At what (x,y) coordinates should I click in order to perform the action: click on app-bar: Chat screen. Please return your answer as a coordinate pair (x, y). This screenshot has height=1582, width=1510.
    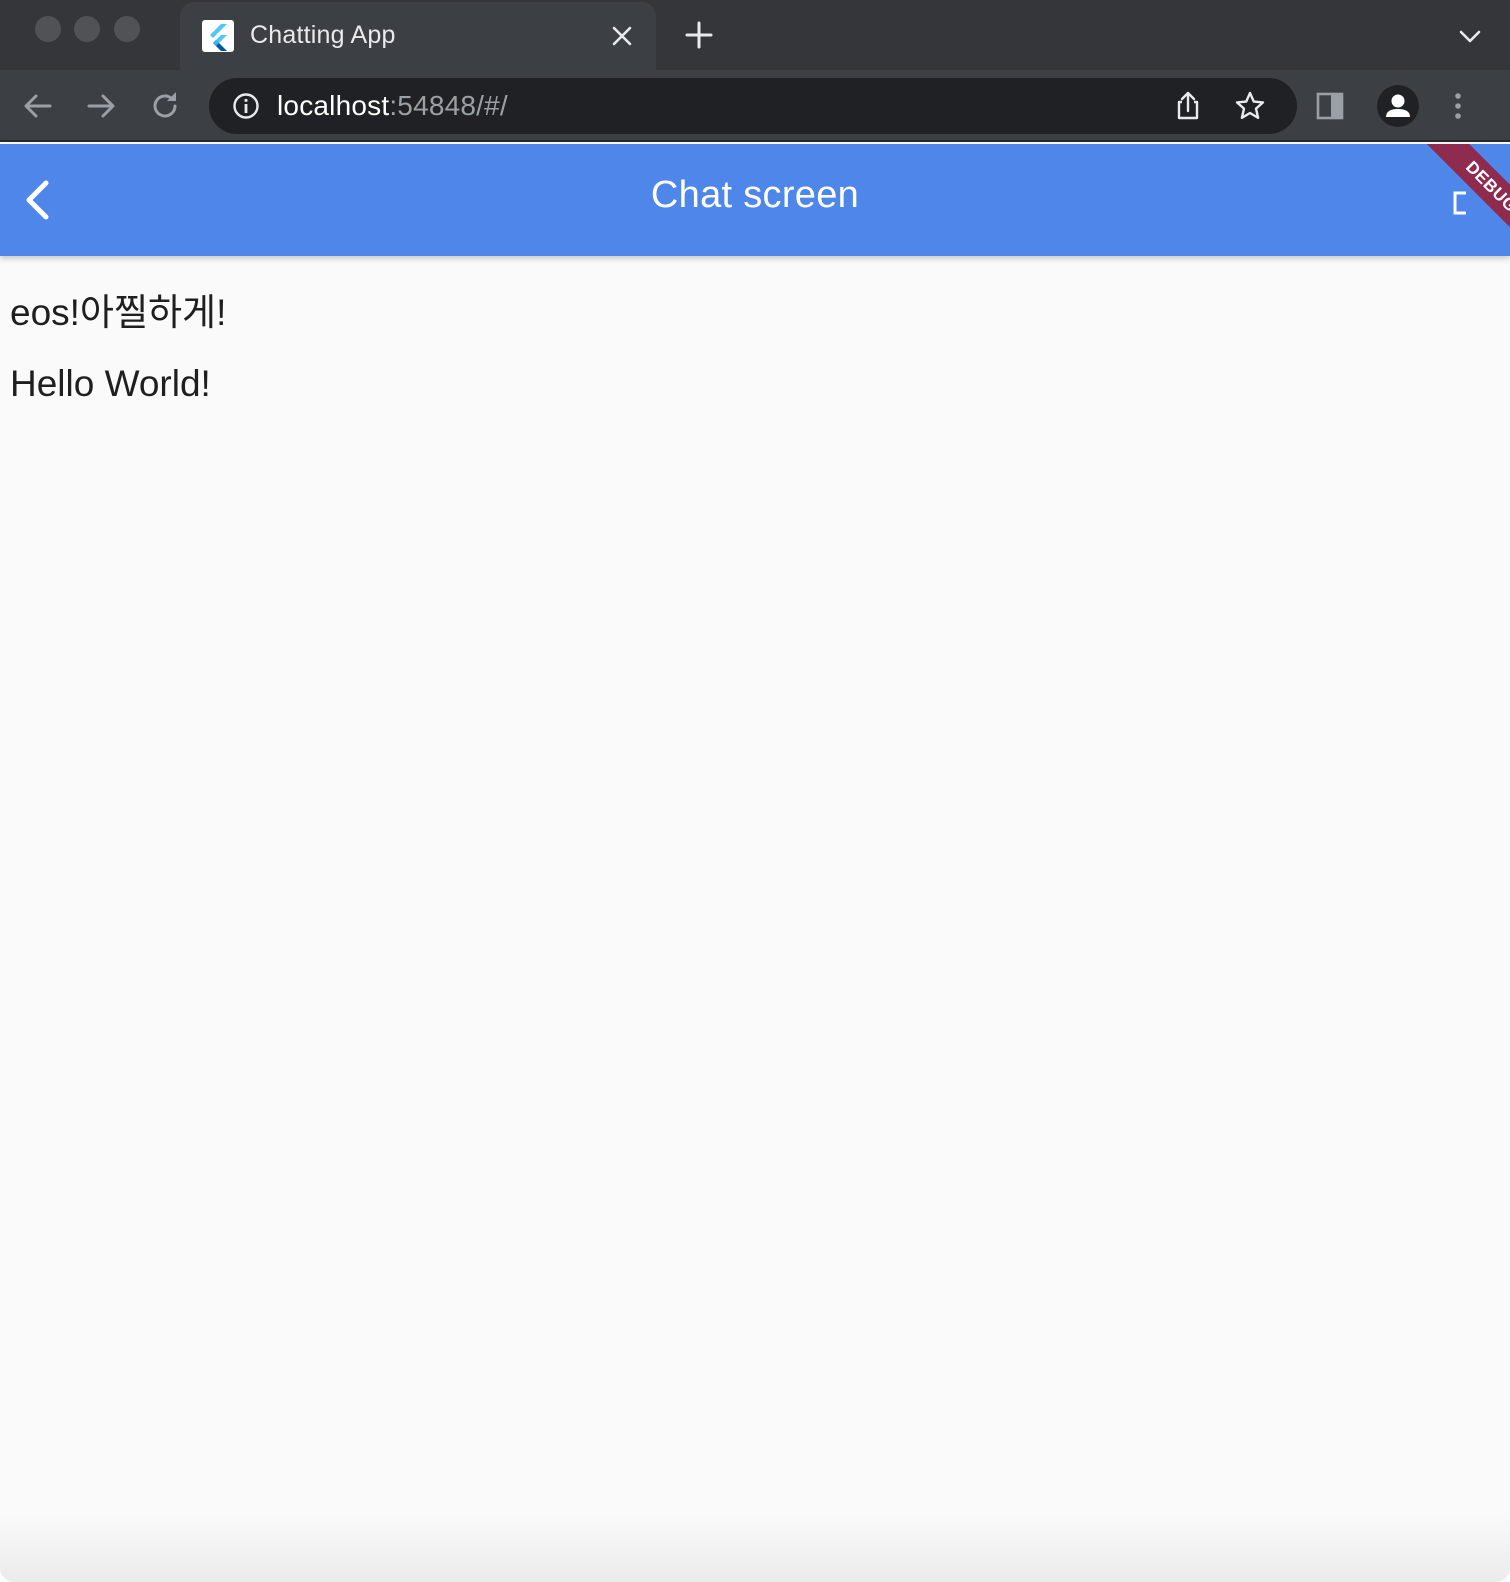
    Looking at the image, I should click on (755, 200).